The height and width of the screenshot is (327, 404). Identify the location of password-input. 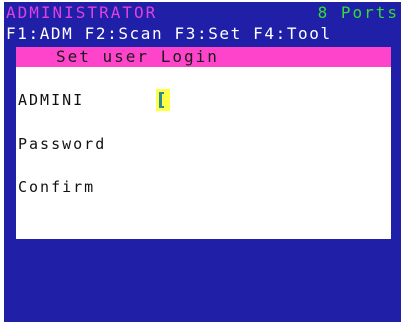
(246, 144).